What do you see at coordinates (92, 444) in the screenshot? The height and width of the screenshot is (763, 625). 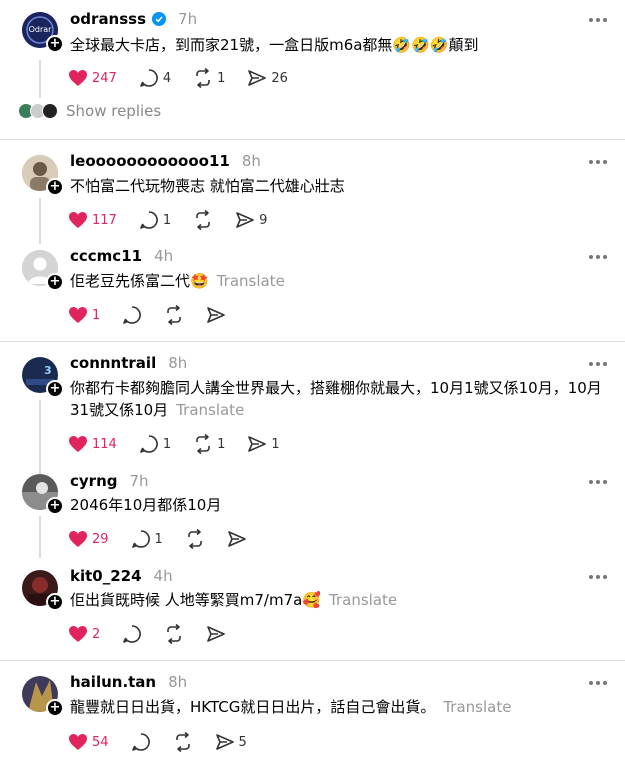 I see `like-button: 114` at bounding box center [92, 444].